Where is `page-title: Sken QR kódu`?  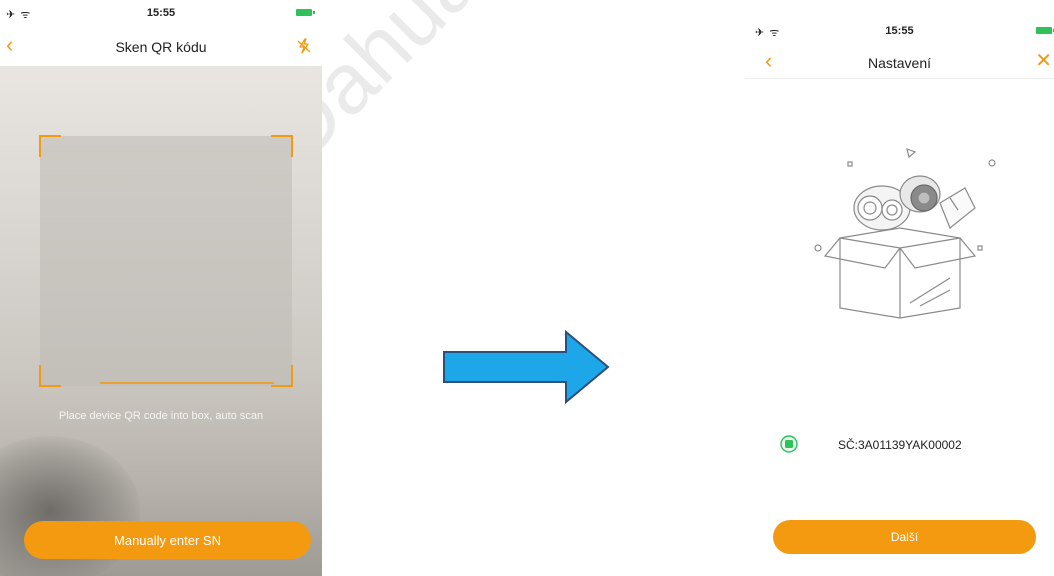
page-title: Sken QR kódu is located at coordinates (161, 47).